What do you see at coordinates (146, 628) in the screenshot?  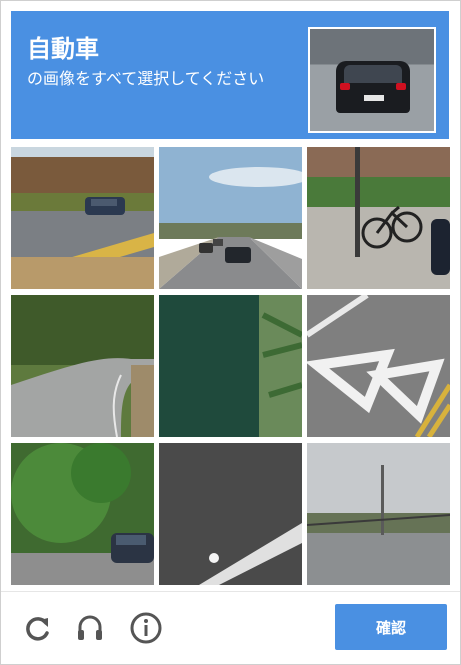 I see `info-icon` at bounding box center [146, 628].